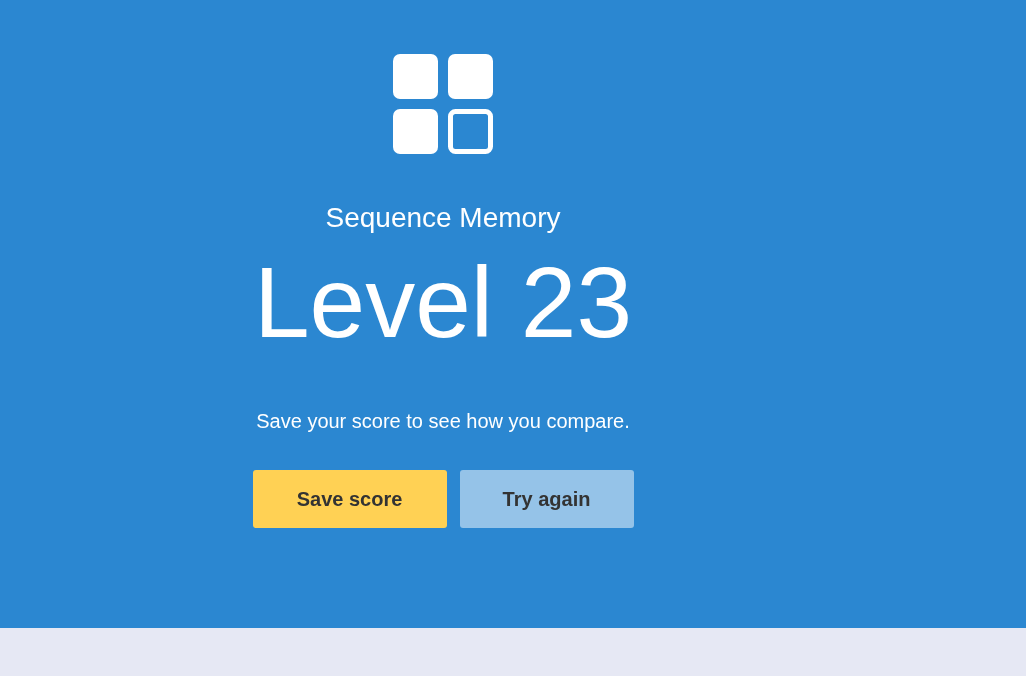  What do you see at coordinates (443, 302) in the screenshot?
I see `level-result: Level 23` at bounding box center [443, 302].